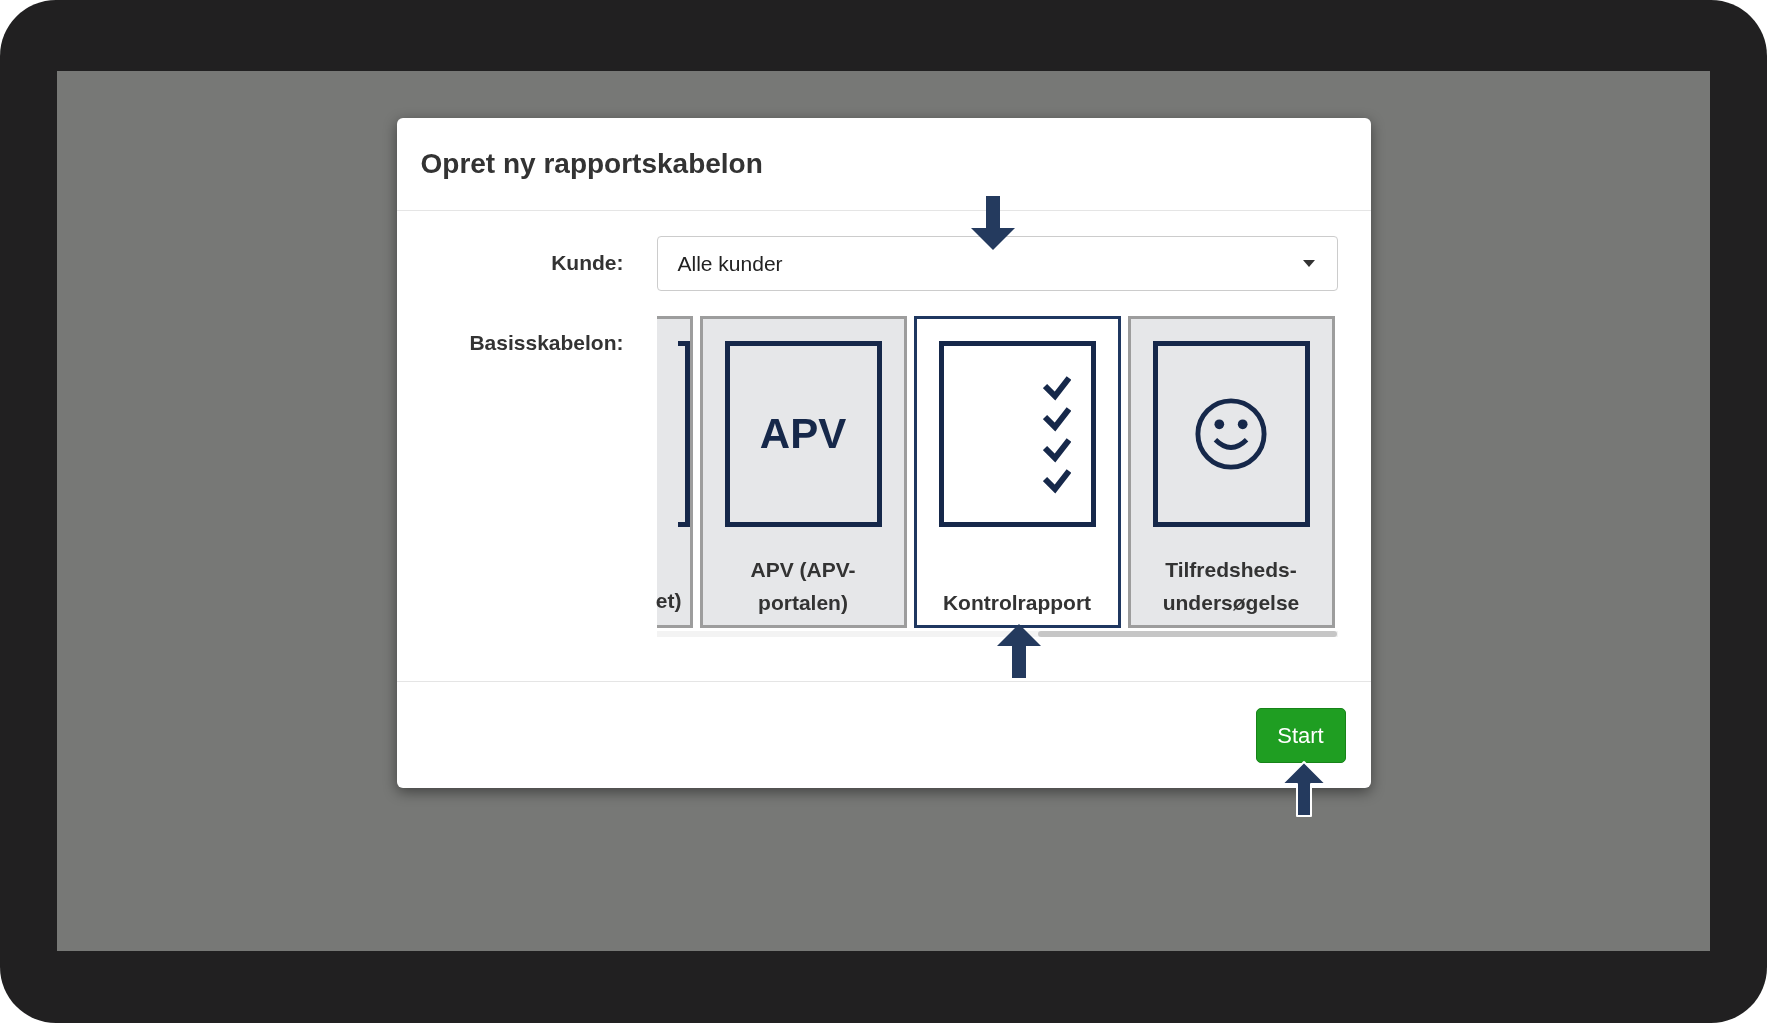  What do you see at coordinates (1231, 472) in the screenshot?
I see `template-card: Tilfredsheds-undersøgelse` at bounding box center [1231, 472].